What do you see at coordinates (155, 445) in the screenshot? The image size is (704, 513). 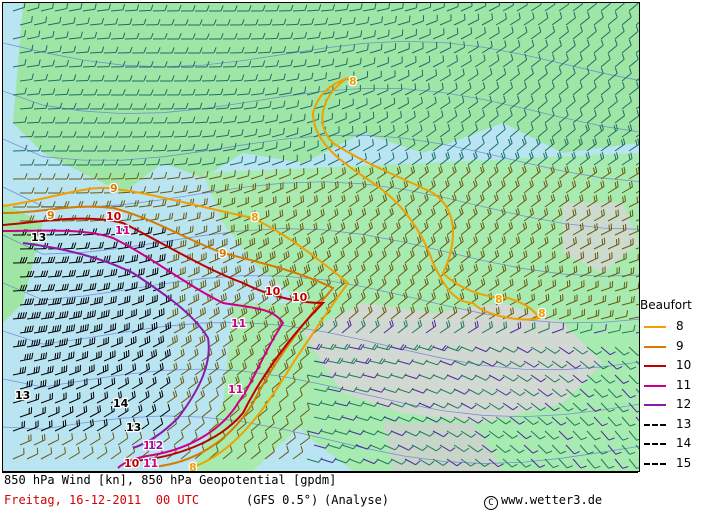 I see `contour-label: 12` at bounding box center [155, 445].